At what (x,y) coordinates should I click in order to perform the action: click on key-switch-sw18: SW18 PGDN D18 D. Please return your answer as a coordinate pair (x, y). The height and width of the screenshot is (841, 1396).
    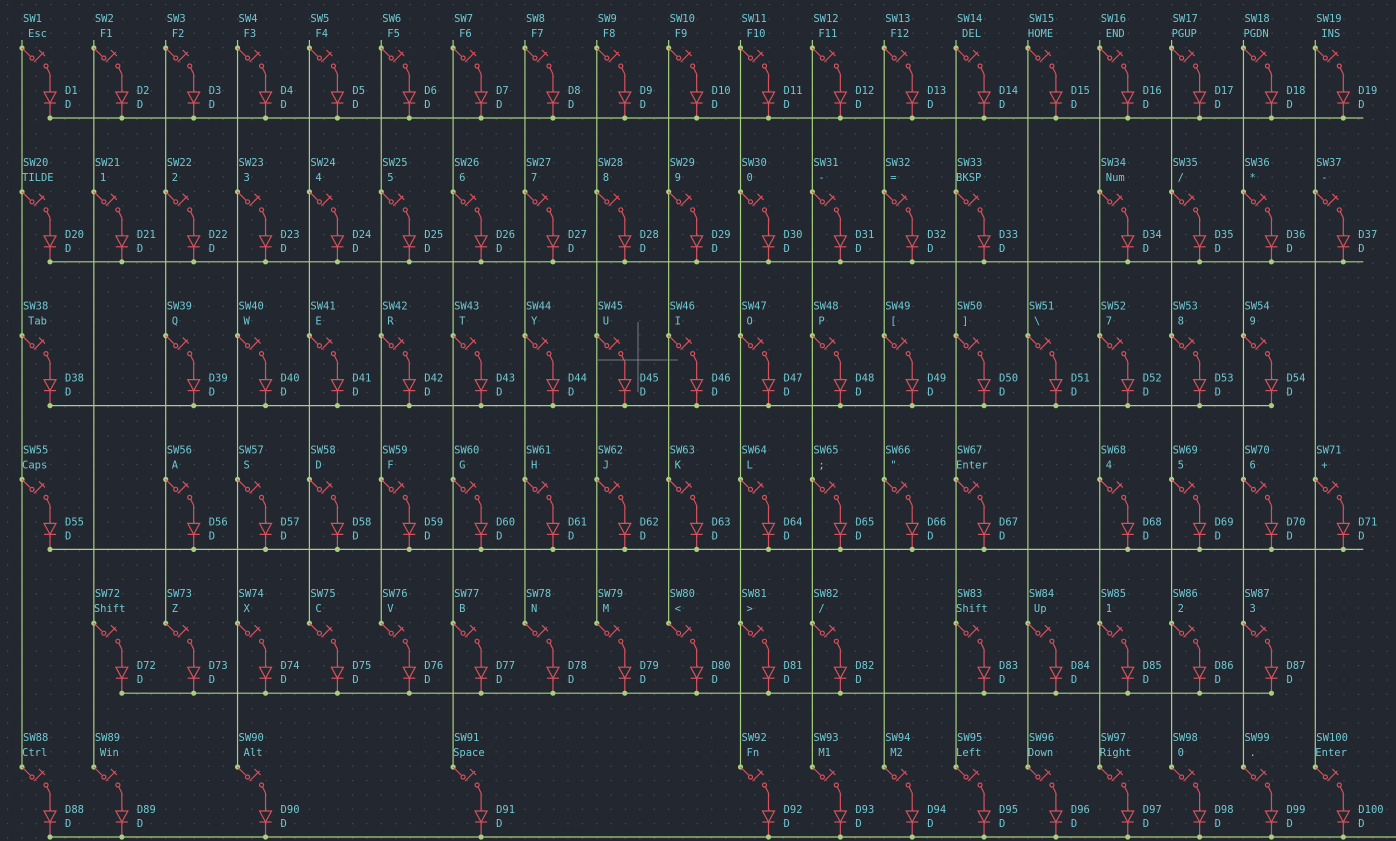
    Looking at the image, I should click on (1273, 67).